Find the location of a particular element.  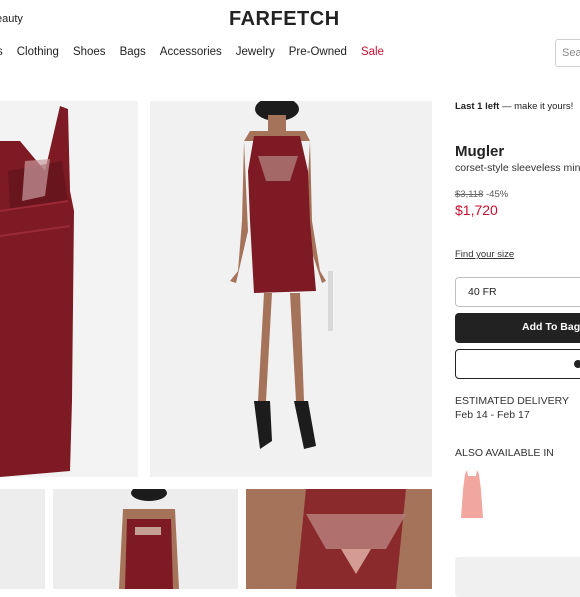

beauty-link: eauty is located at coordinates (11, 19).